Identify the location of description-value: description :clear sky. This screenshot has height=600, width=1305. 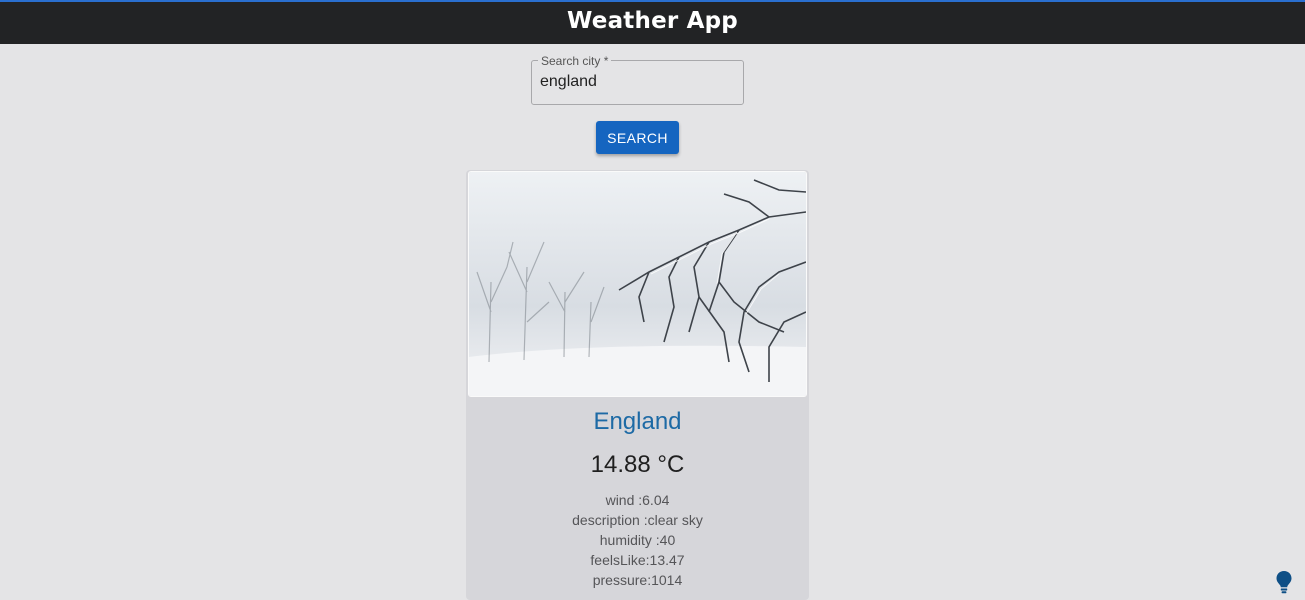
(637, 520).